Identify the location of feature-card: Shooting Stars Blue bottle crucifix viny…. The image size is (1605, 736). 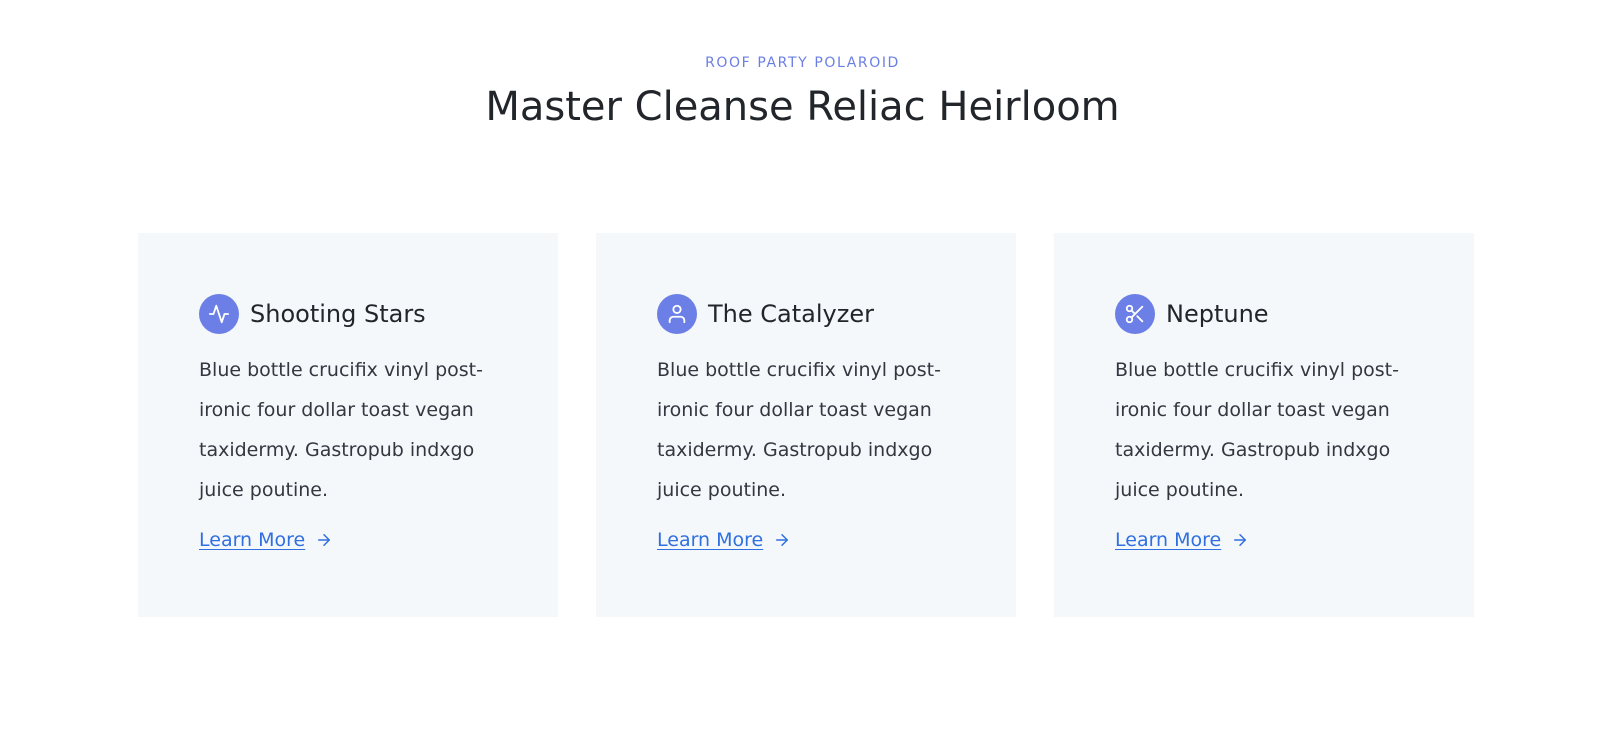
(348, 425).